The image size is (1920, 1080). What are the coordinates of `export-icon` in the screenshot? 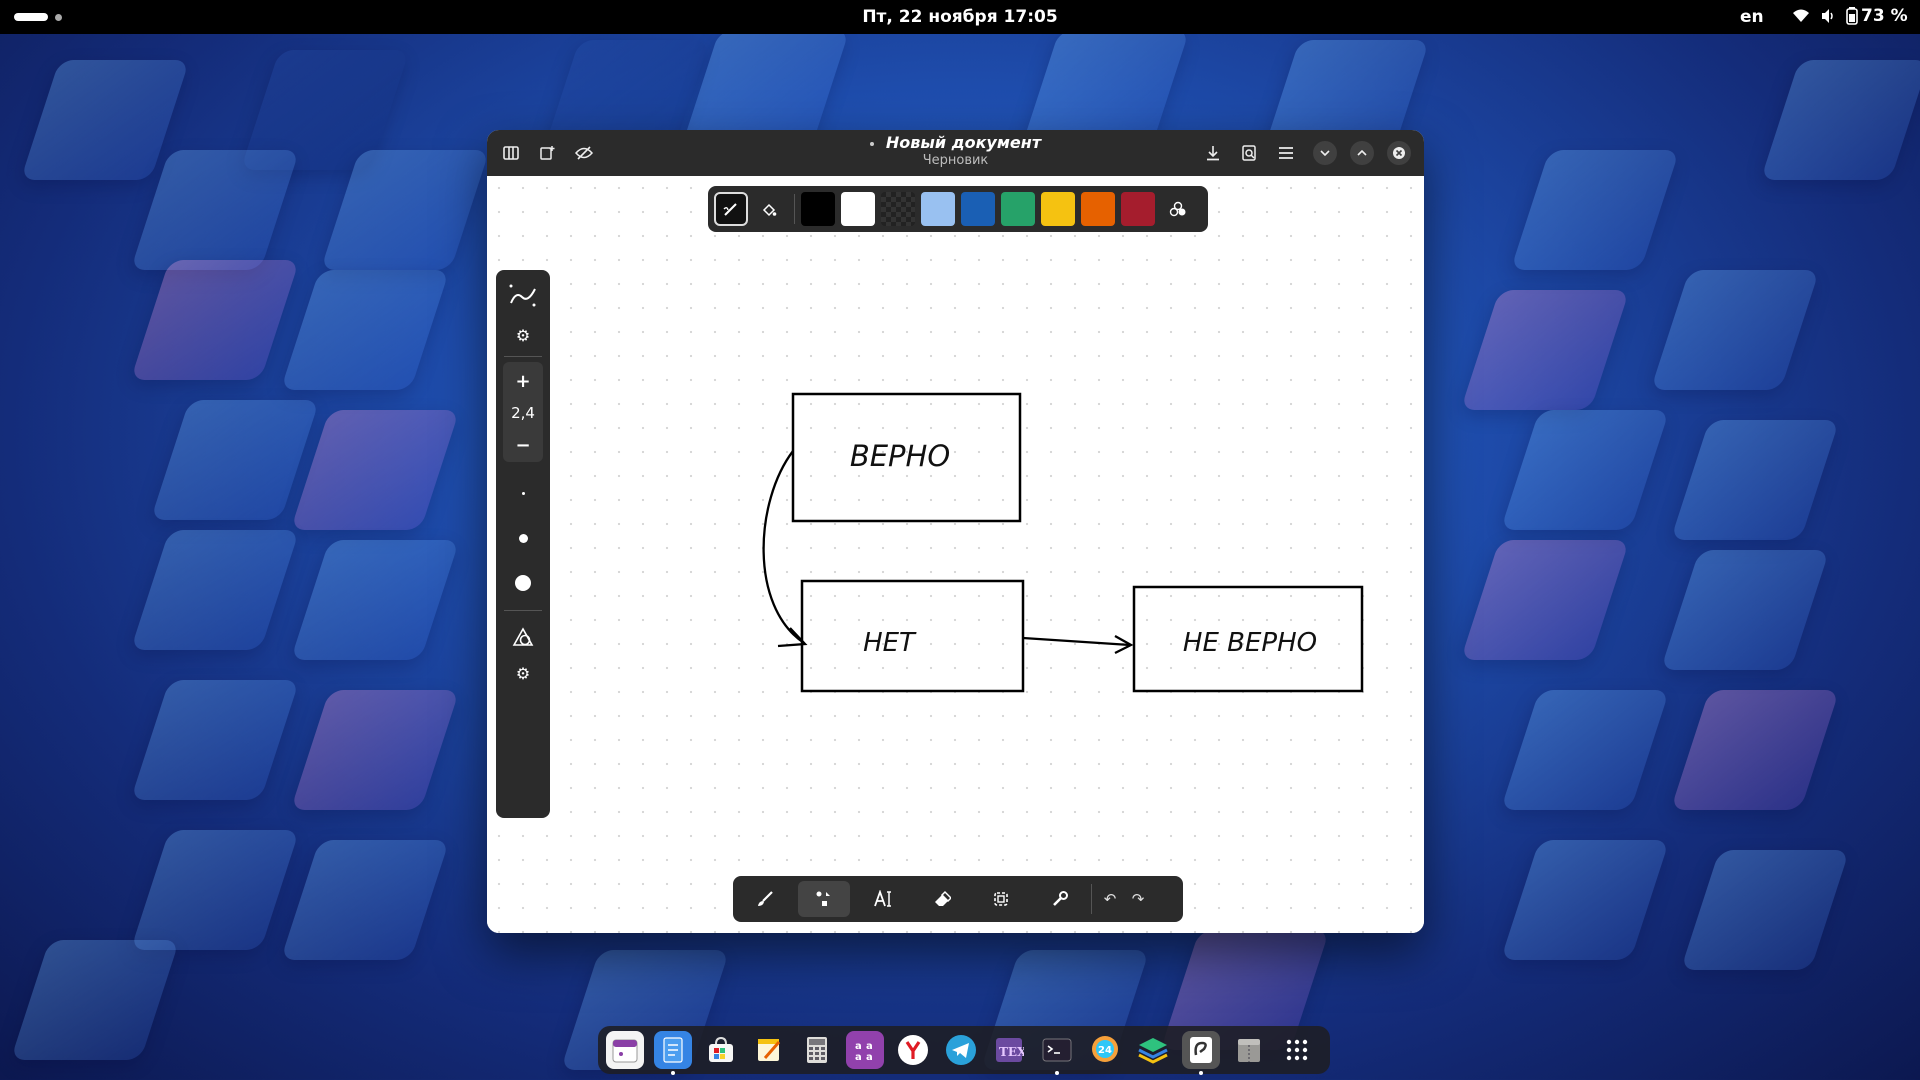 It's located at (1249, 153).